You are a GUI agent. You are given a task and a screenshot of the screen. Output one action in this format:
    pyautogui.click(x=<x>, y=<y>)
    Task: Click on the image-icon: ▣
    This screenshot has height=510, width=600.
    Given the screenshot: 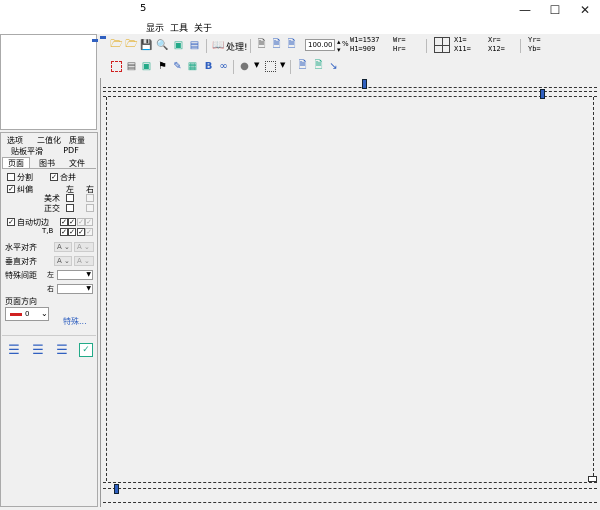 What is the action you would take?
    pyautogui.click(x=178, y=45)
    